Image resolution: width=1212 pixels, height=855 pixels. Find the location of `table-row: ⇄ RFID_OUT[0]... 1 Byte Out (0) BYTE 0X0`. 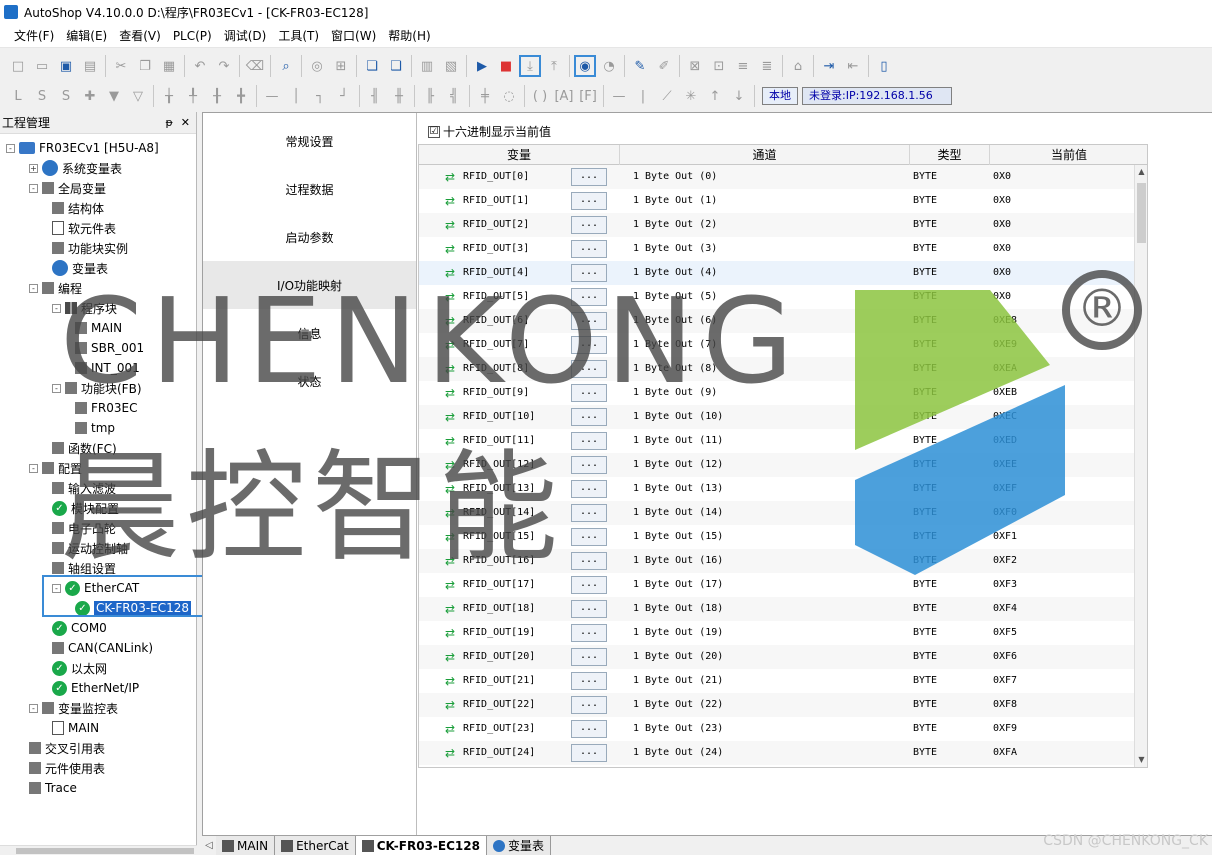

table-row: ⇄ RFID_OUT[0]... 1 Byte Out (0) BYTE 0X0 is located at coordinates (776, 177).